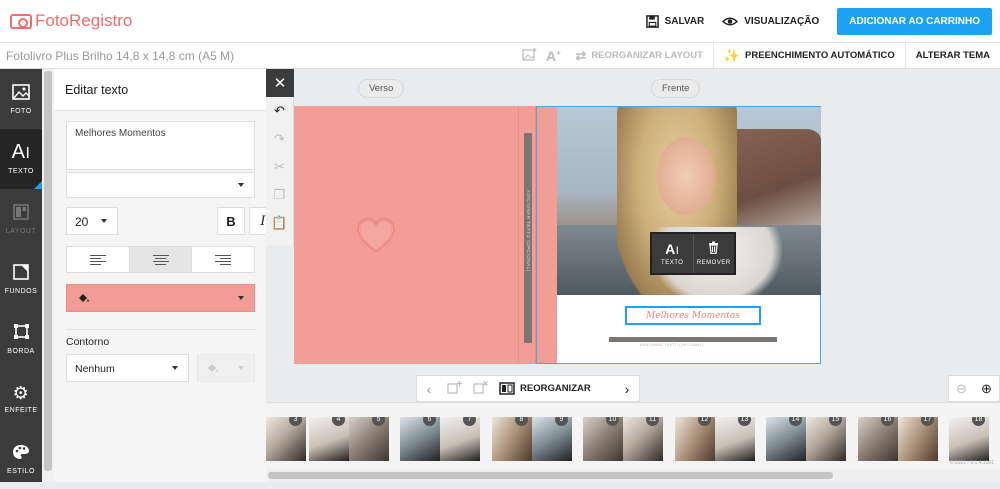 The height and width of the screenshot is (489, 1000). I want to click on add-text-icon: A+, so click(553, 56).